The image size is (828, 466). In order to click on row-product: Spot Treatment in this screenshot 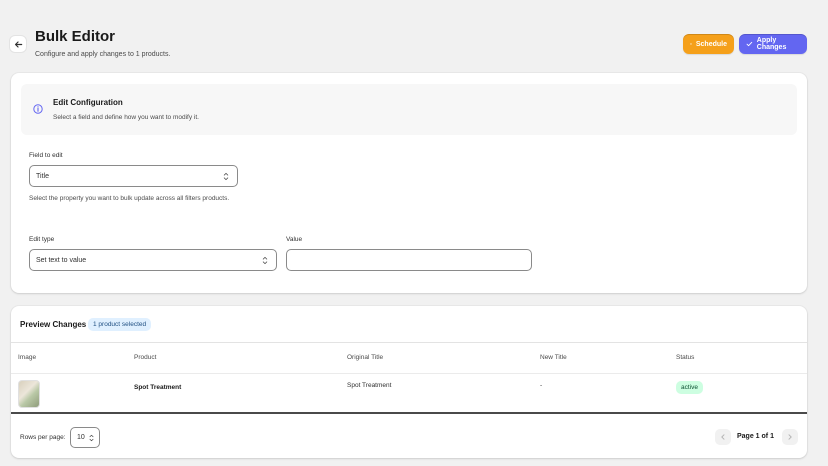, I will do `click(158, 387)`.